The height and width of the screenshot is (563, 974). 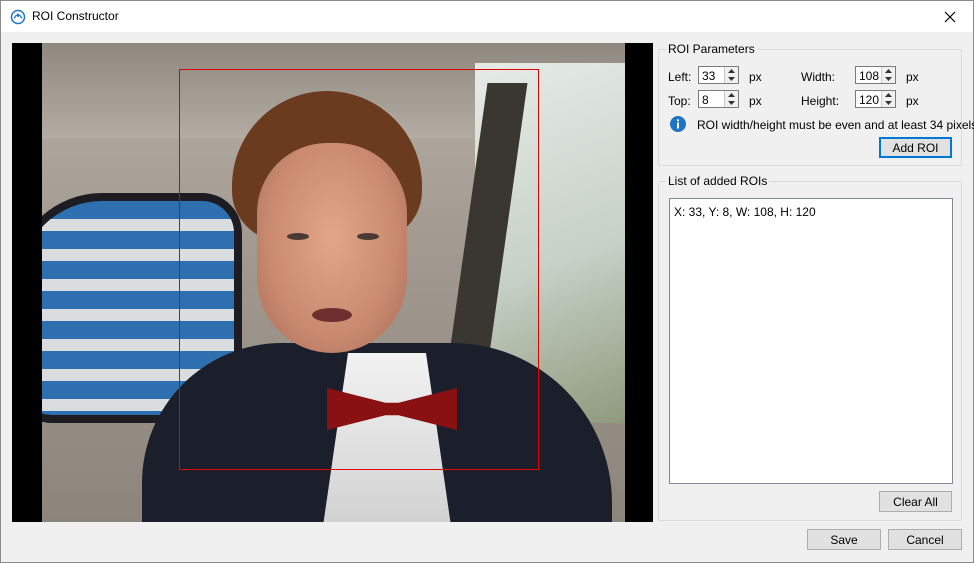 I want to click on roi-listbox: X: 33, Y: 8, W: 108, H: 120, so click(x=811, y=341).